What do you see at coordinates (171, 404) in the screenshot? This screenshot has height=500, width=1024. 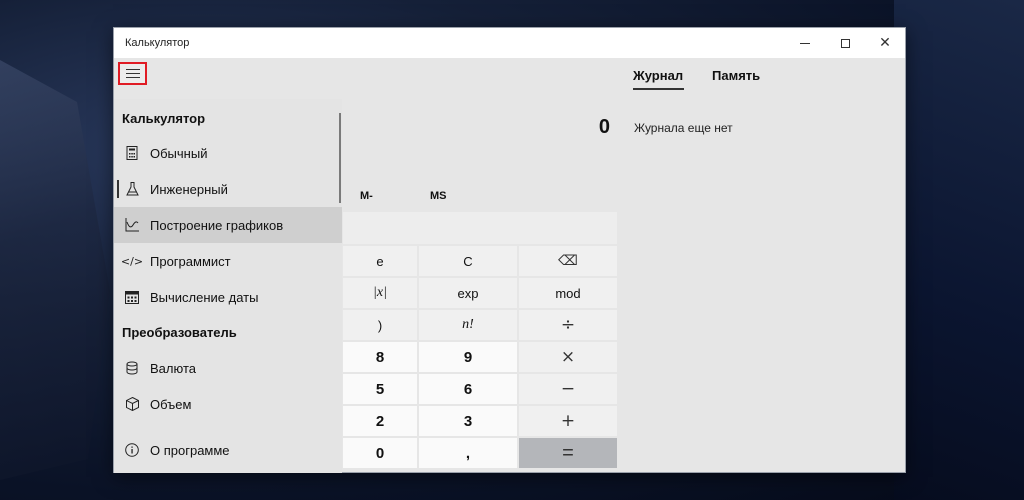 I see `nav-item-label: Объем` at bounding box center [171, 404].